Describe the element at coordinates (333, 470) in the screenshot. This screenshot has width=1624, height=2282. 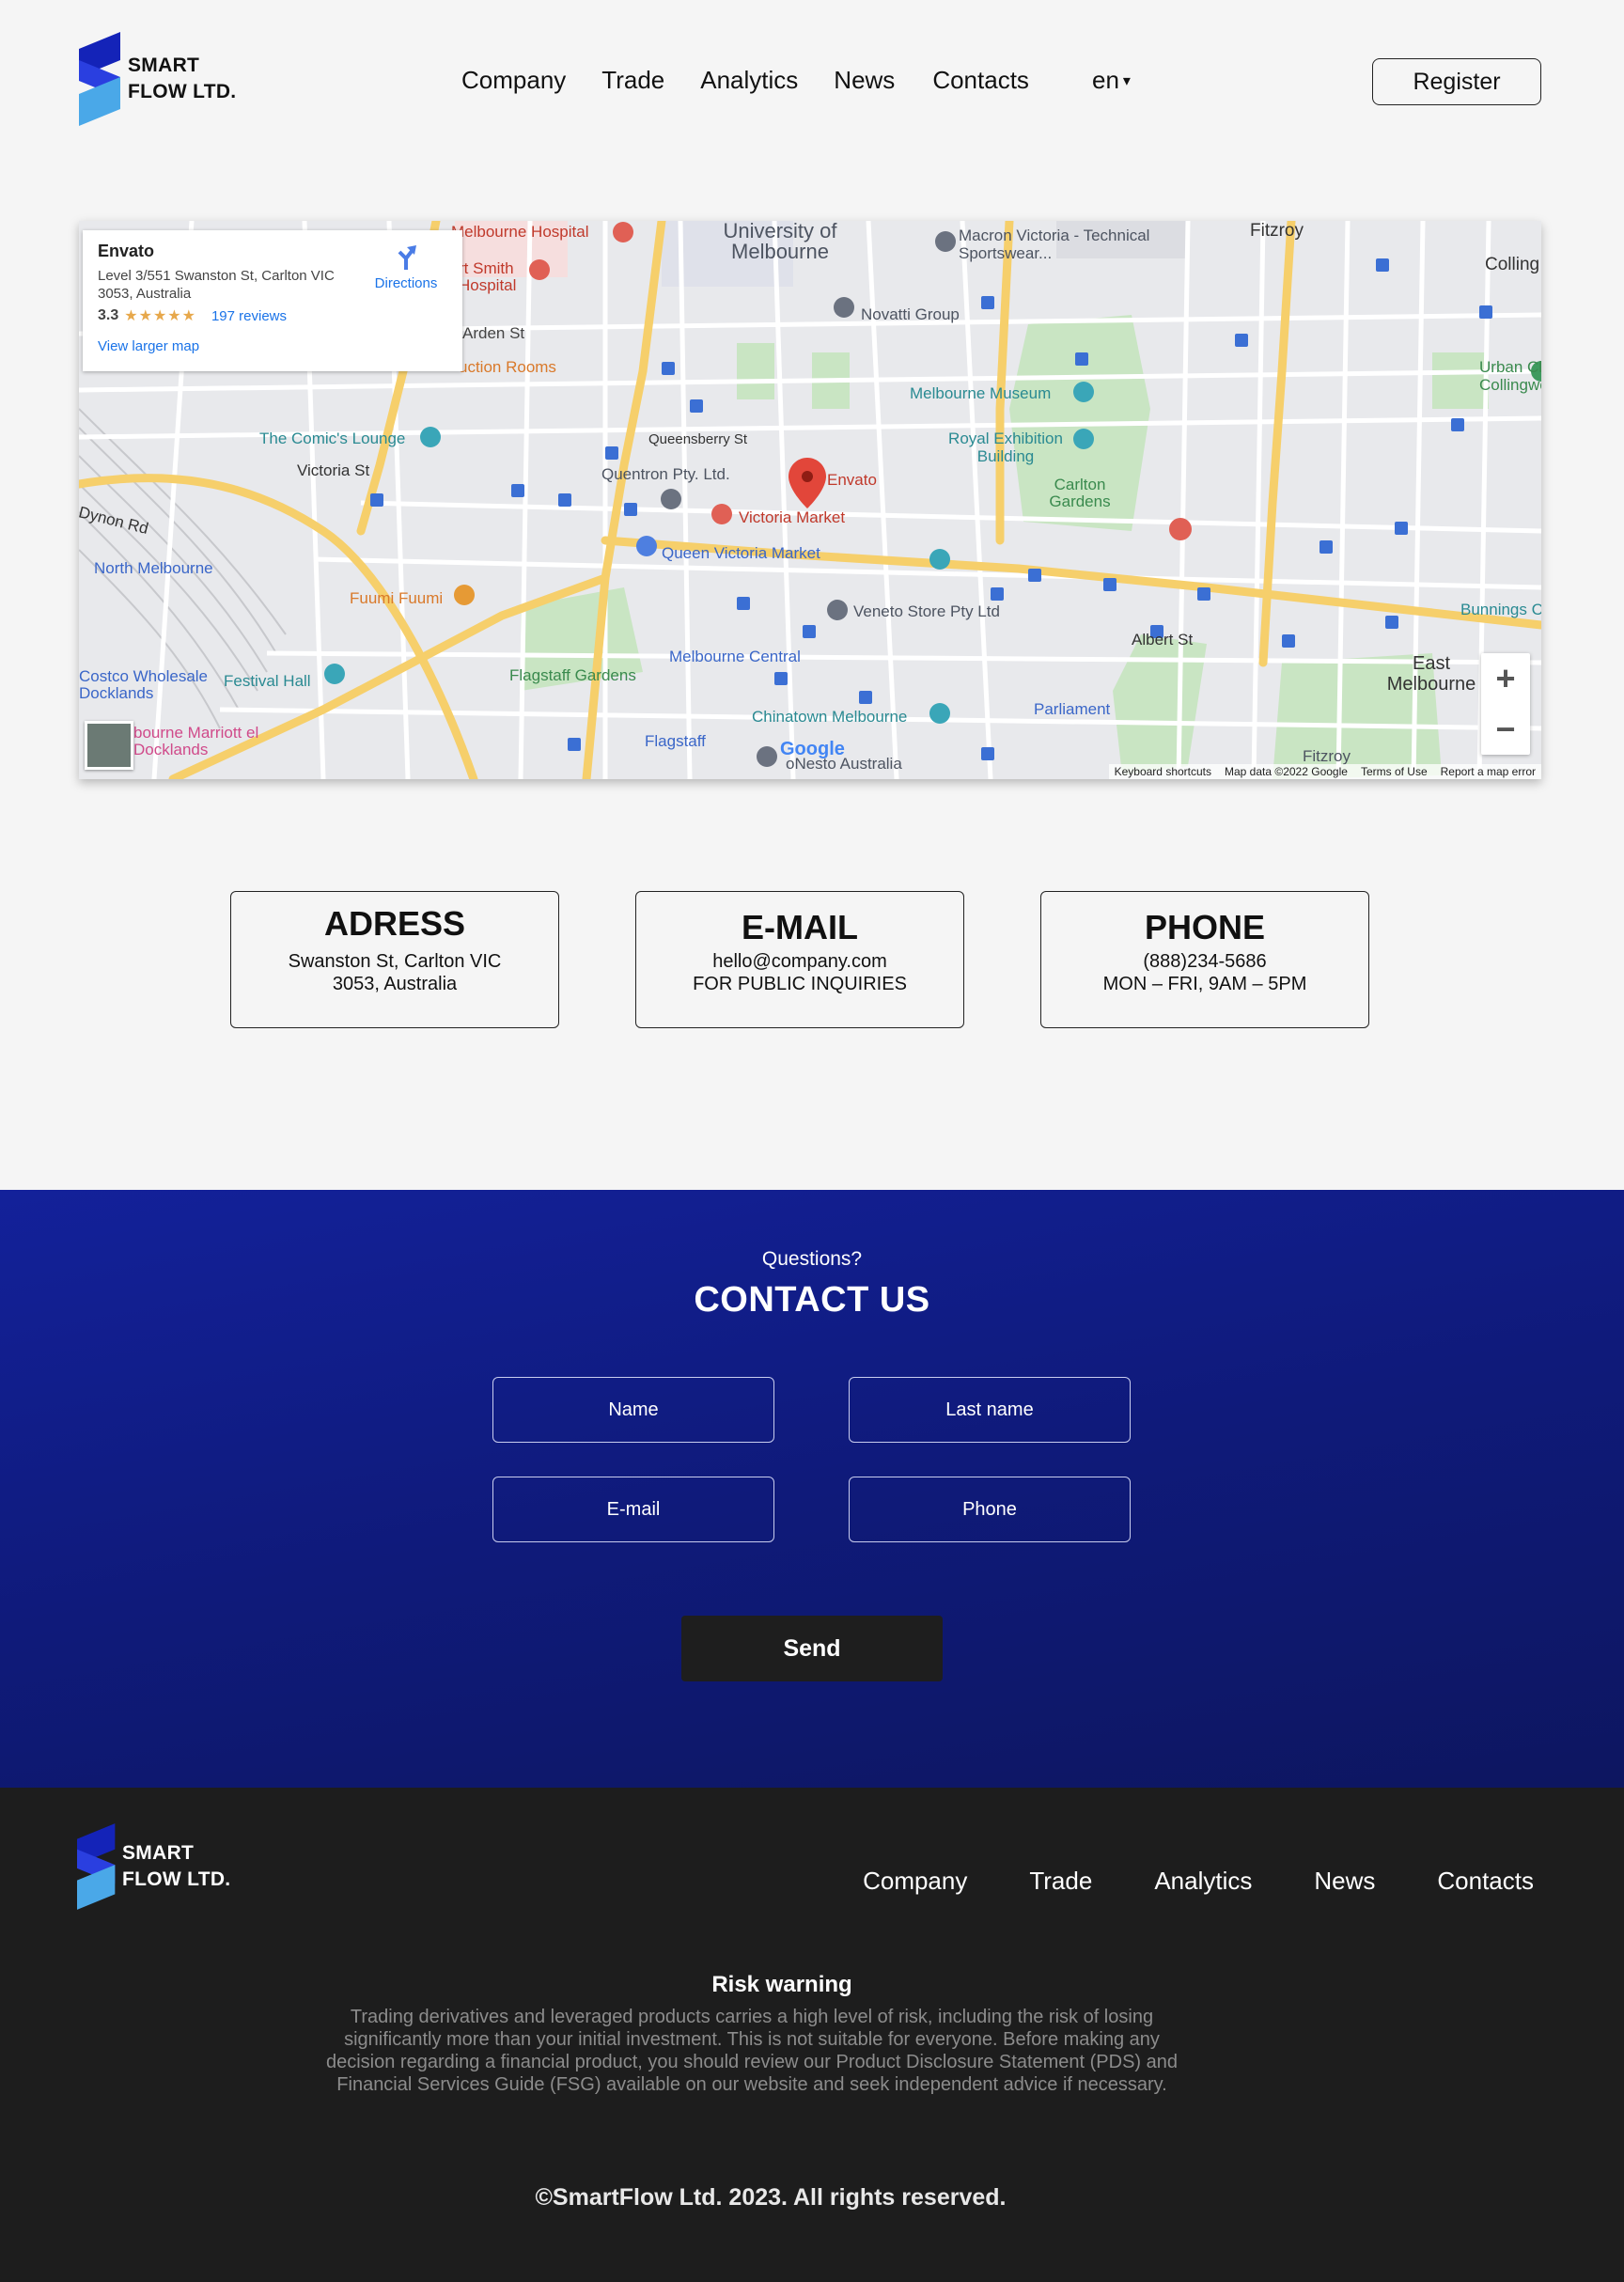
I see `map-label-victoria-st: Victoria St` at that location.